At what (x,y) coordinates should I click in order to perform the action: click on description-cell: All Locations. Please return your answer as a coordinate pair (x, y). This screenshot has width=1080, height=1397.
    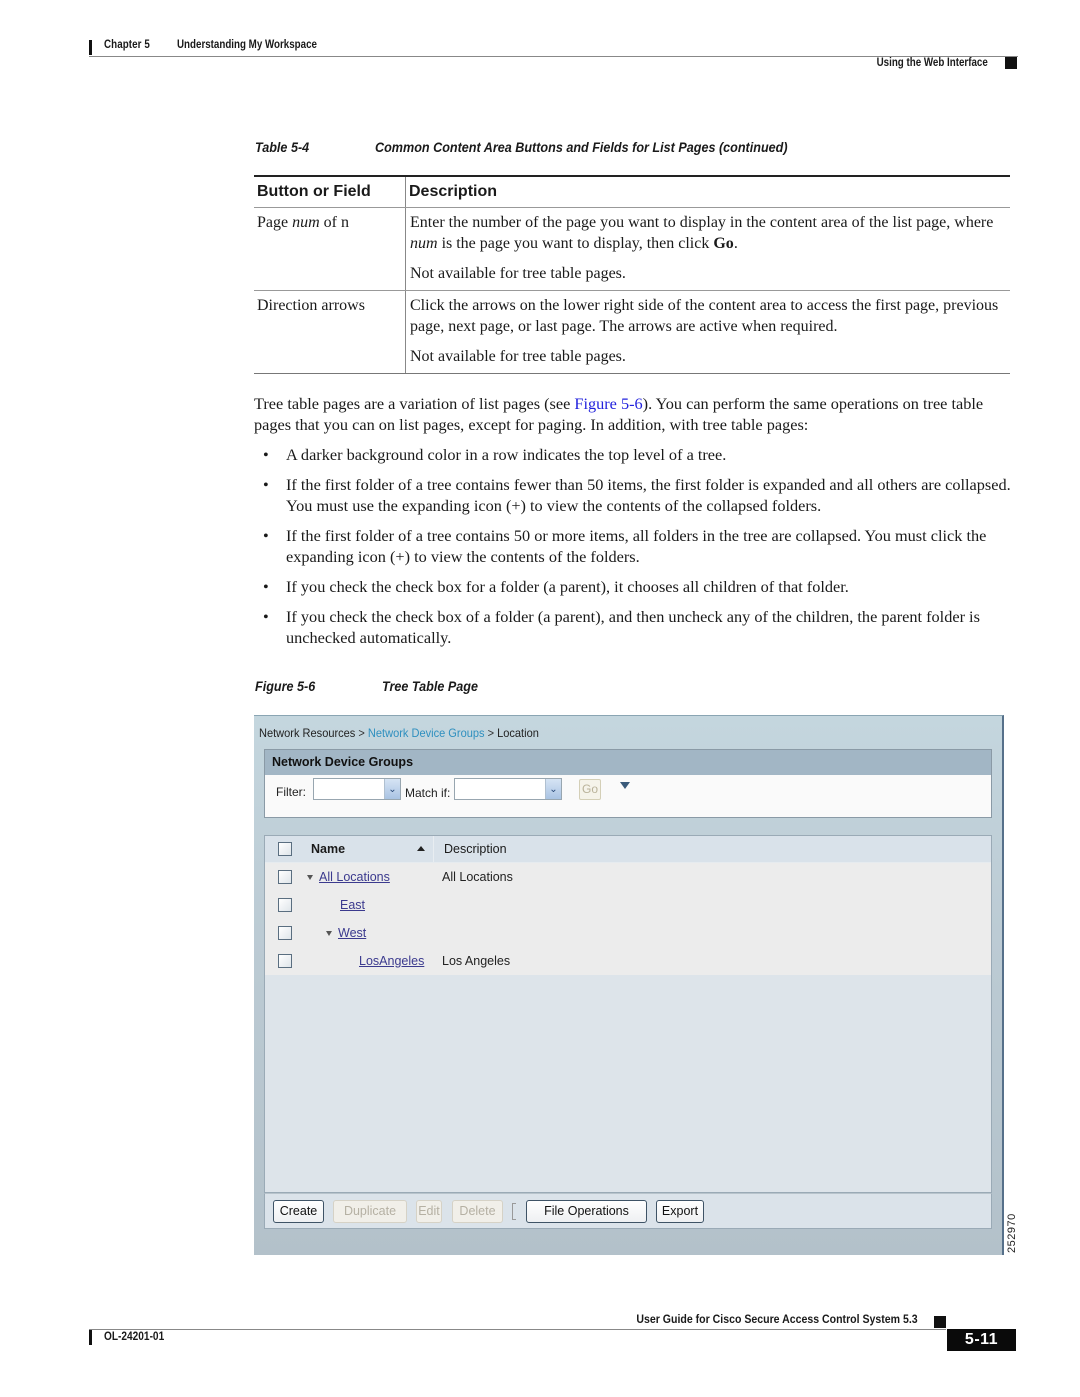
    Looking at the image, I should click on (477, 877).